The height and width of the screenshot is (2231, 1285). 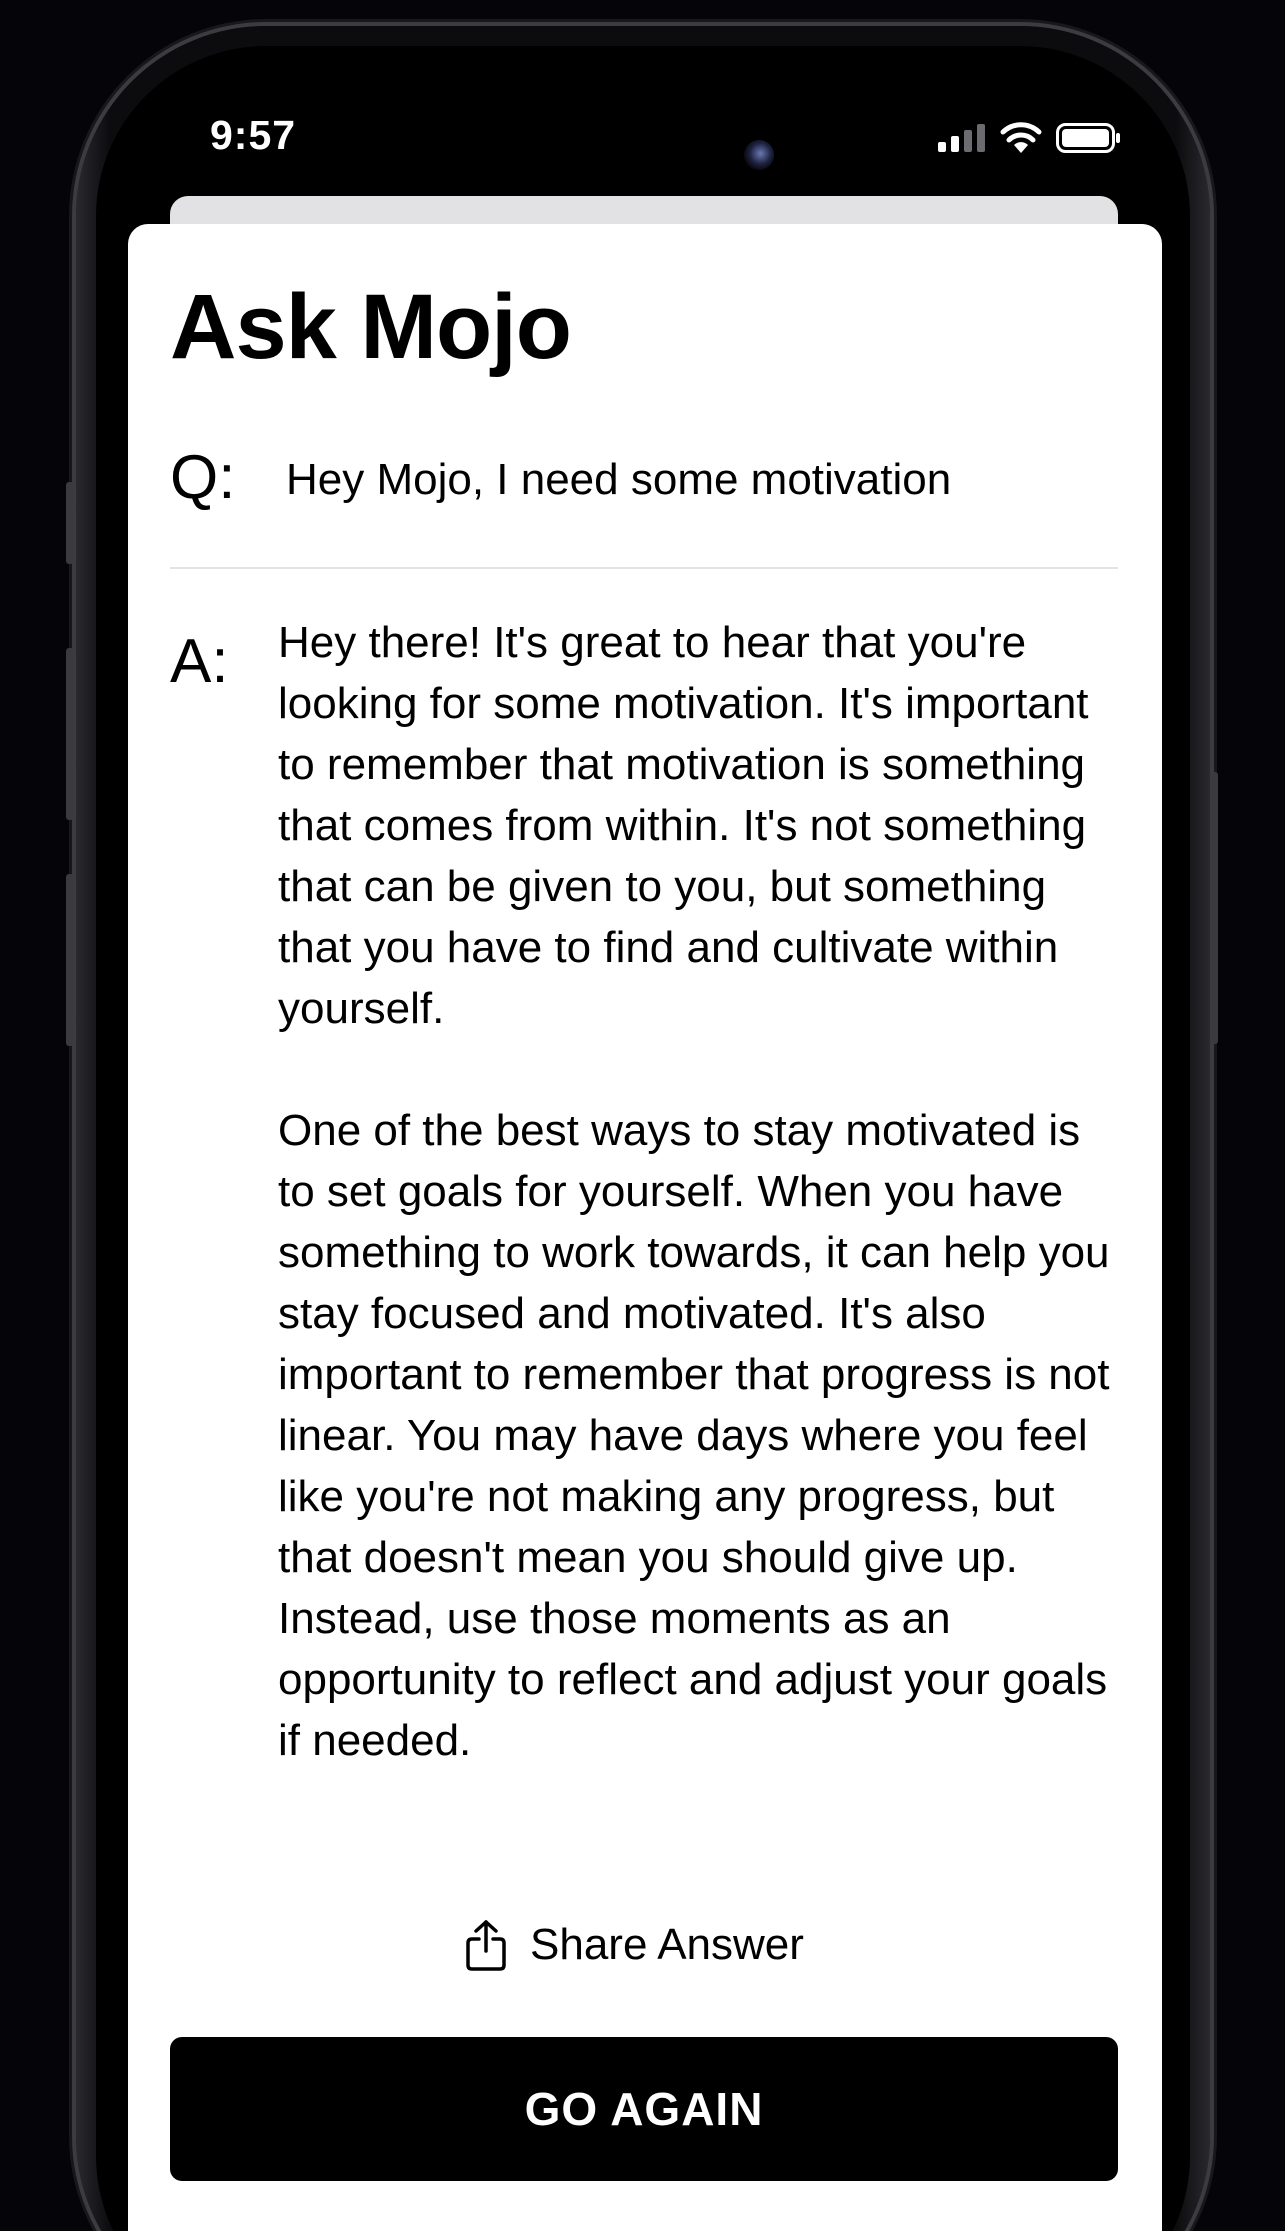 What do you see at coordinates (961, 138) in the screenshot?
I see `cellular-signal-icon` at bounding box center [961, 138].